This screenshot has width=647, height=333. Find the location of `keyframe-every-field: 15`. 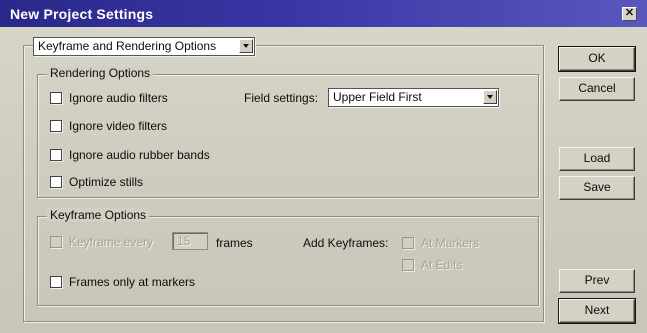

keyframe-every-field: 15 is located at coordinates (190, 241).